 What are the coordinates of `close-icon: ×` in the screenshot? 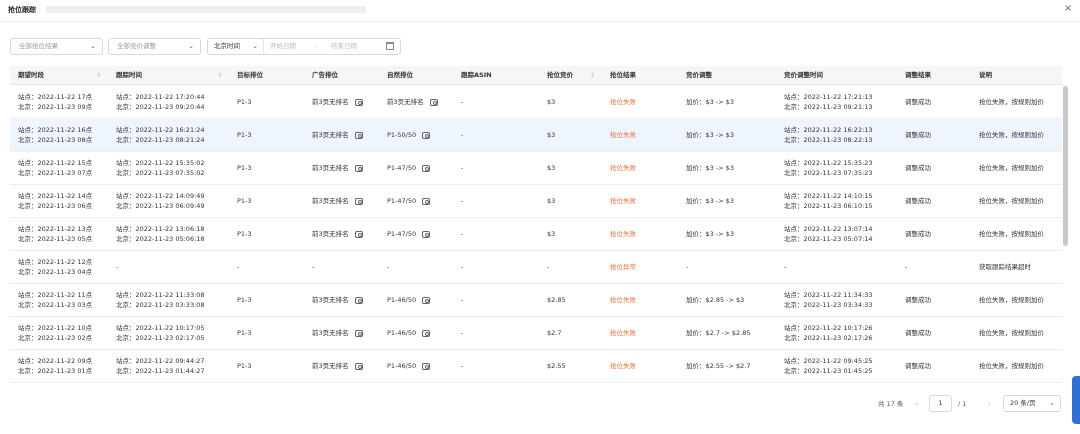 It's located at (1068, 8).